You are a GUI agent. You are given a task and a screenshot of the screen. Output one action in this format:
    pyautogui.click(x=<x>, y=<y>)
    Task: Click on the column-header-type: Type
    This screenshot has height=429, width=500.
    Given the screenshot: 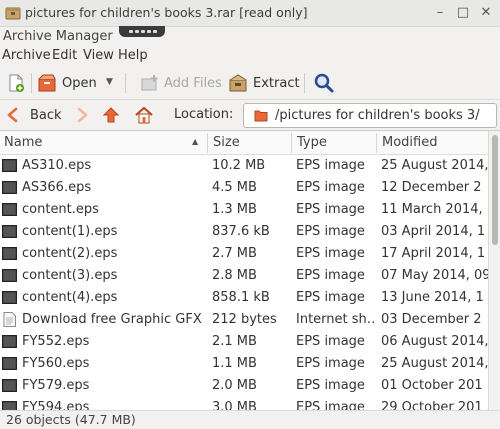 What is the action you would take?
    pyautogui.click(x=312, y=142)
    